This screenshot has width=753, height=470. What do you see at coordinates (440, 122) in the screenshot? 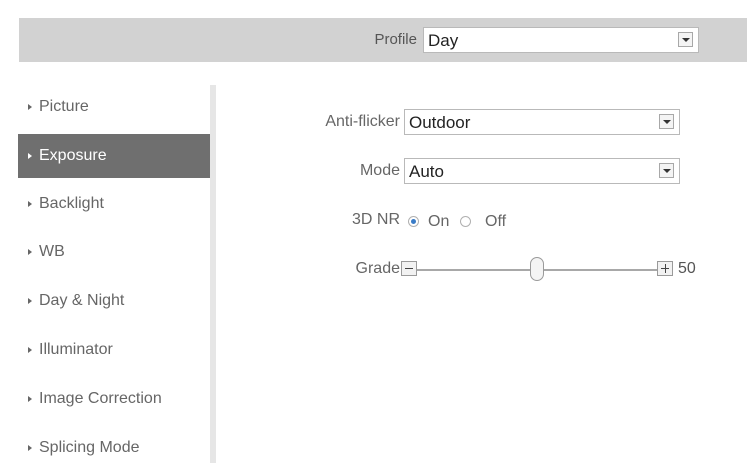
I see `anti-flicker-value: Outdoor` at bounding box center [440, 122].